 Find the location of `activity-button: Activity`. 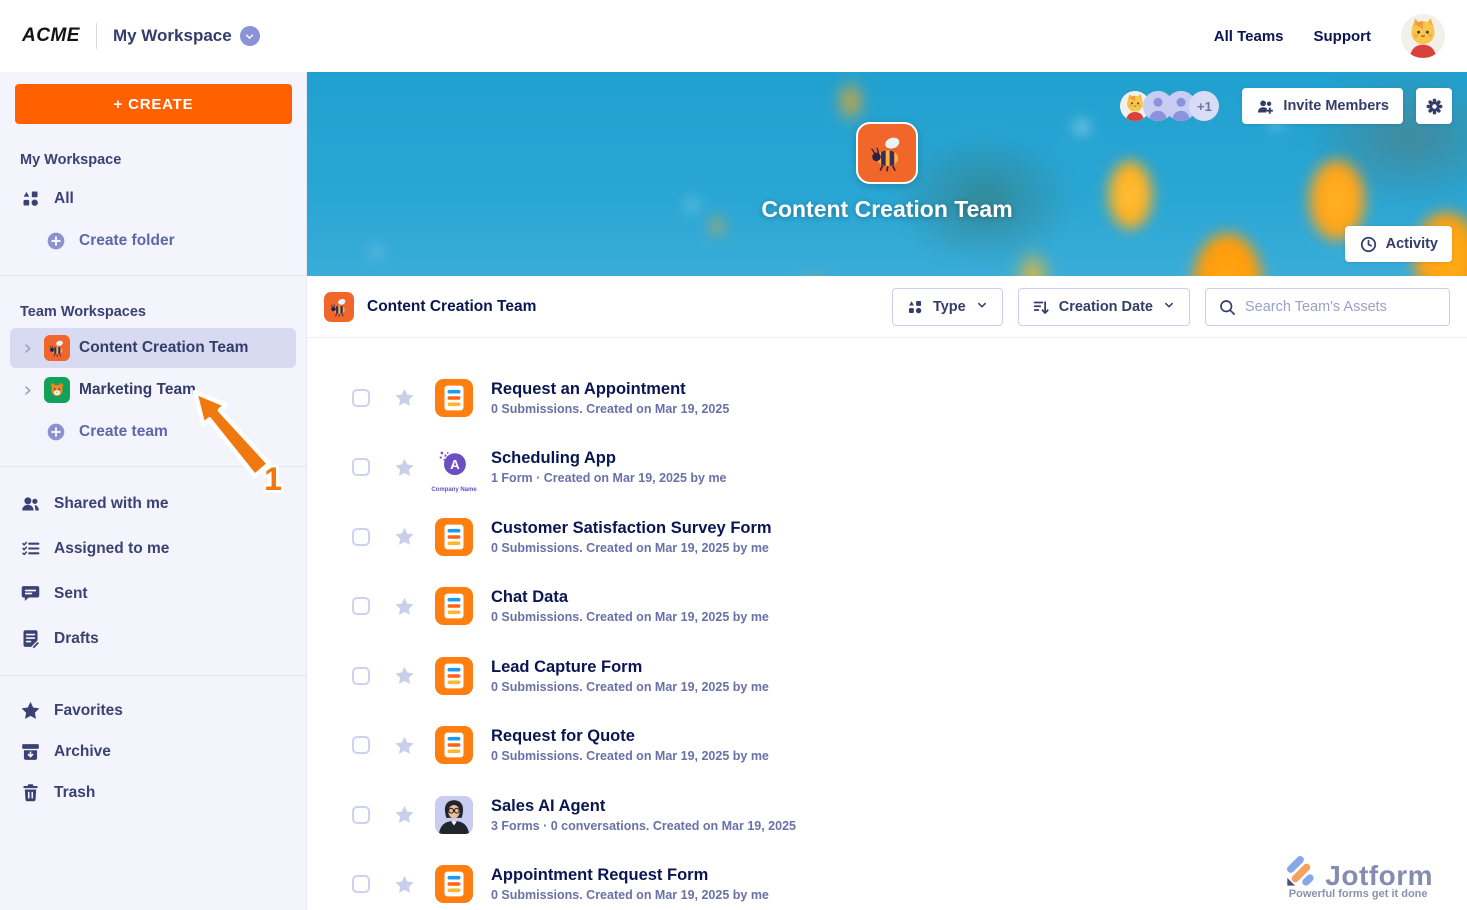

activity-button: Activity is located at coordinates (1398, 244).